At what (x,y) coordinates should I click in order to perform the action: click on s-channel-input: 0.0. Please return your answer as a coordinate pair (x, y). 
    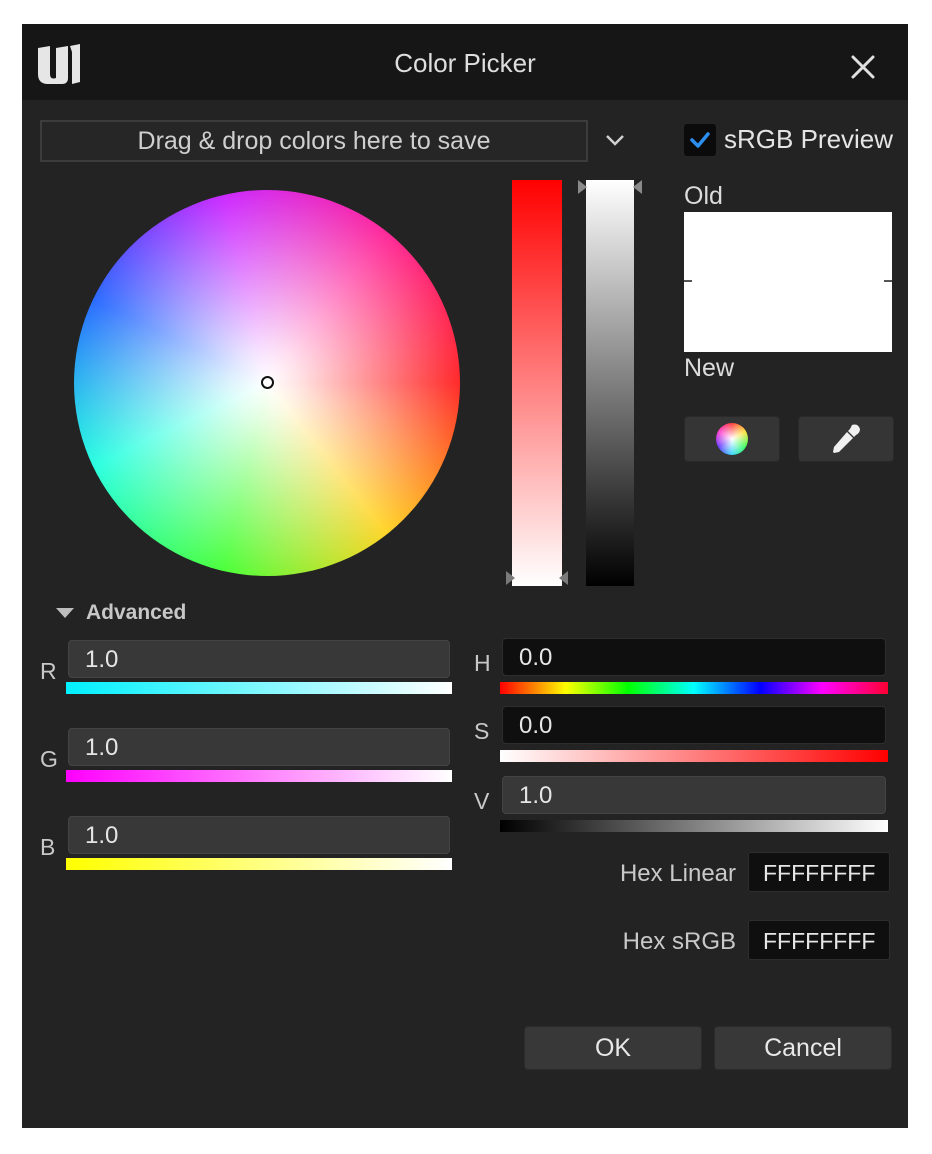
    Looking at the image, I should click on (694, 725).